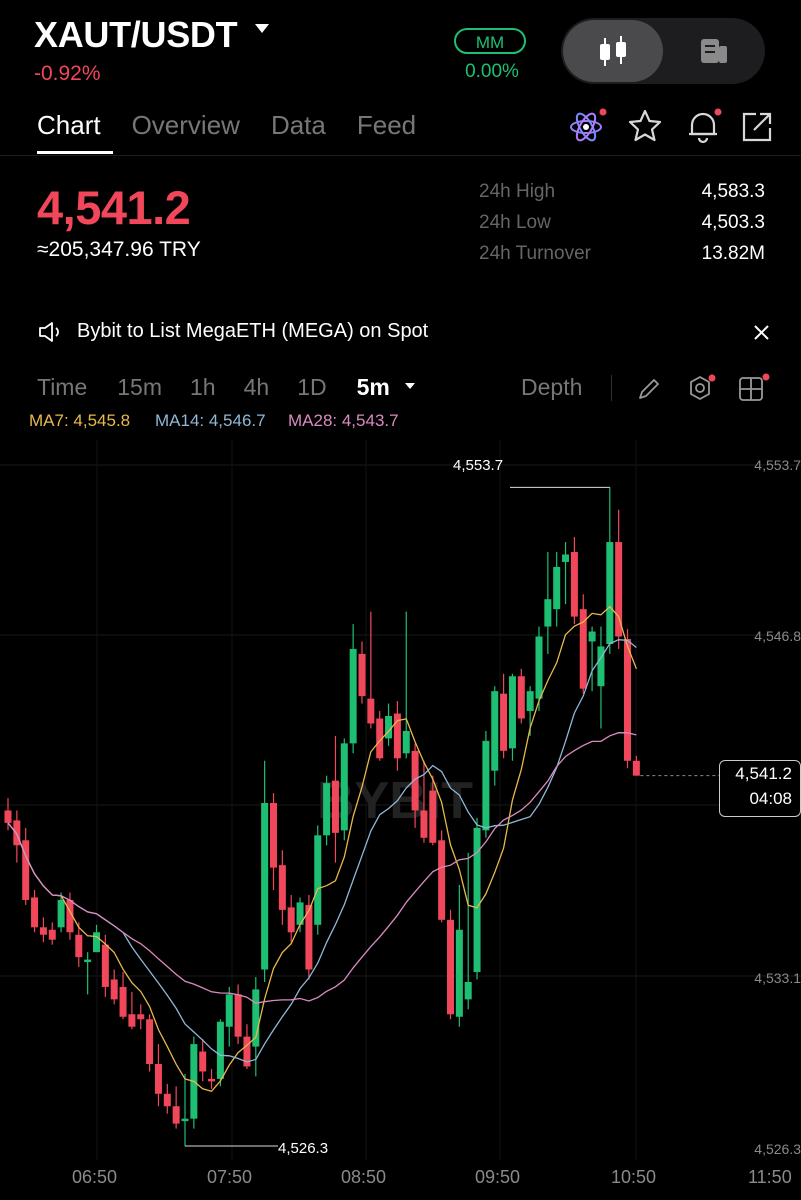  What do you see at coordinates (262, 28) in the screenshot?
I see `chevron-down-icon` at bounding box center [262, 28].